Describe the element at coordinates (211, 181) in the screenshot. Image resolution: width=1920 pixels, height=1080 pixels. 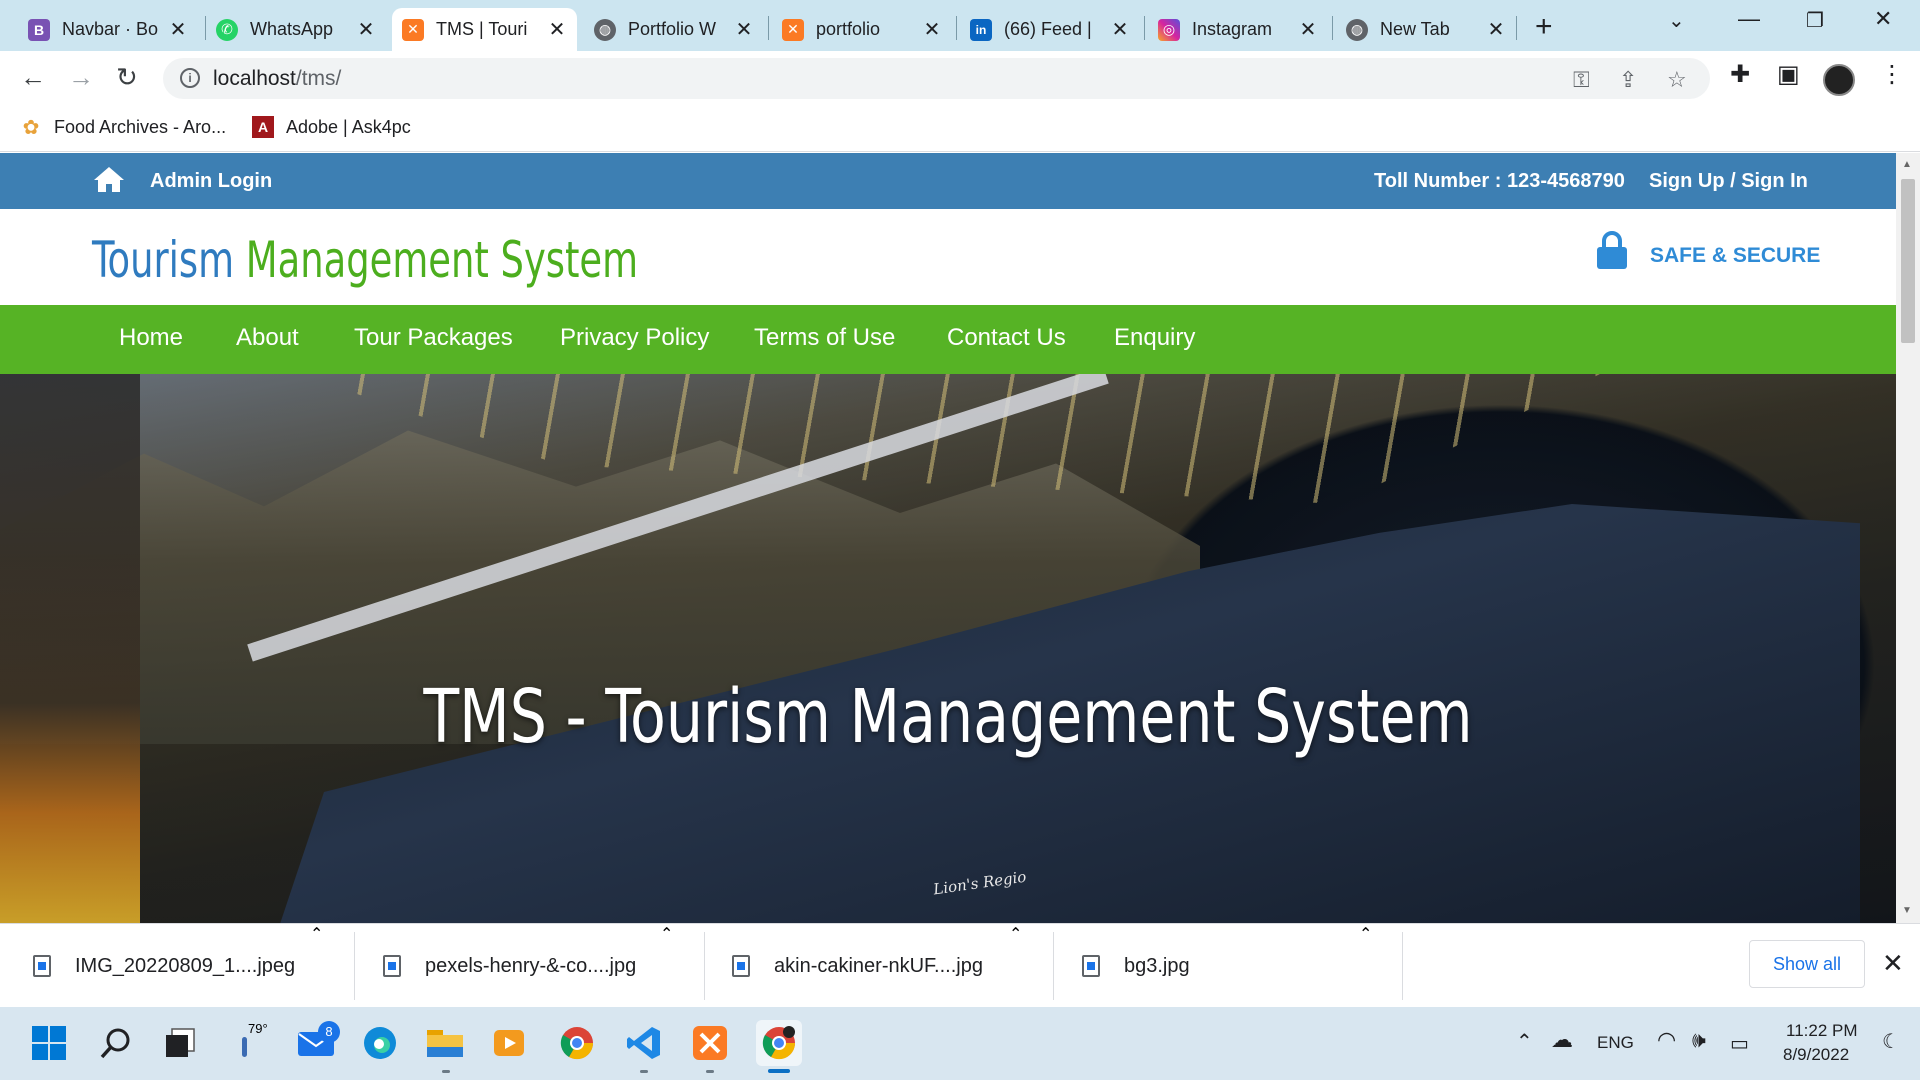
I see `admin-login-link: Admin Login` at that location.